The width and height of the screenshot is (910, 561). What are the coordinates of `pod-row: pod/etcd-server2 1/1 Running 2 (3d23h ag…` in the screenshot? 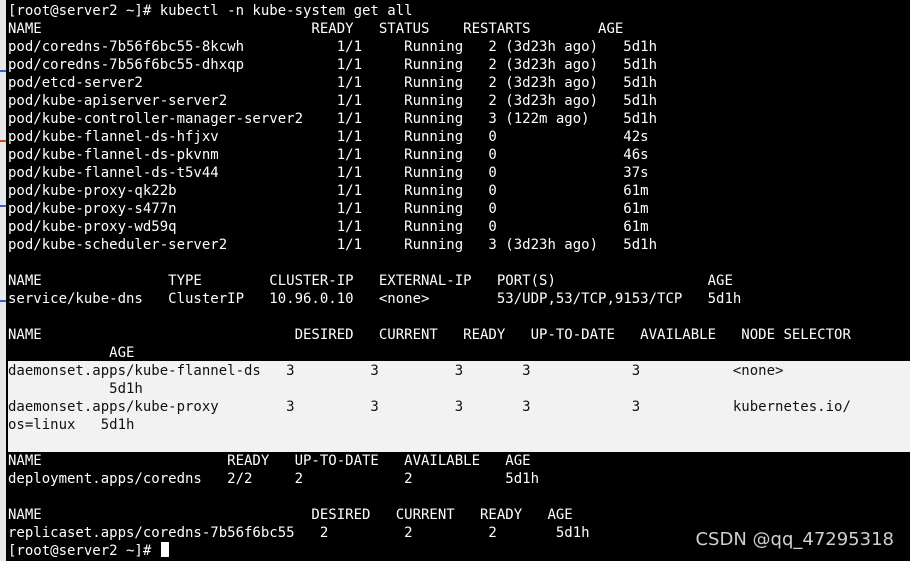 It's located at (333, 83).